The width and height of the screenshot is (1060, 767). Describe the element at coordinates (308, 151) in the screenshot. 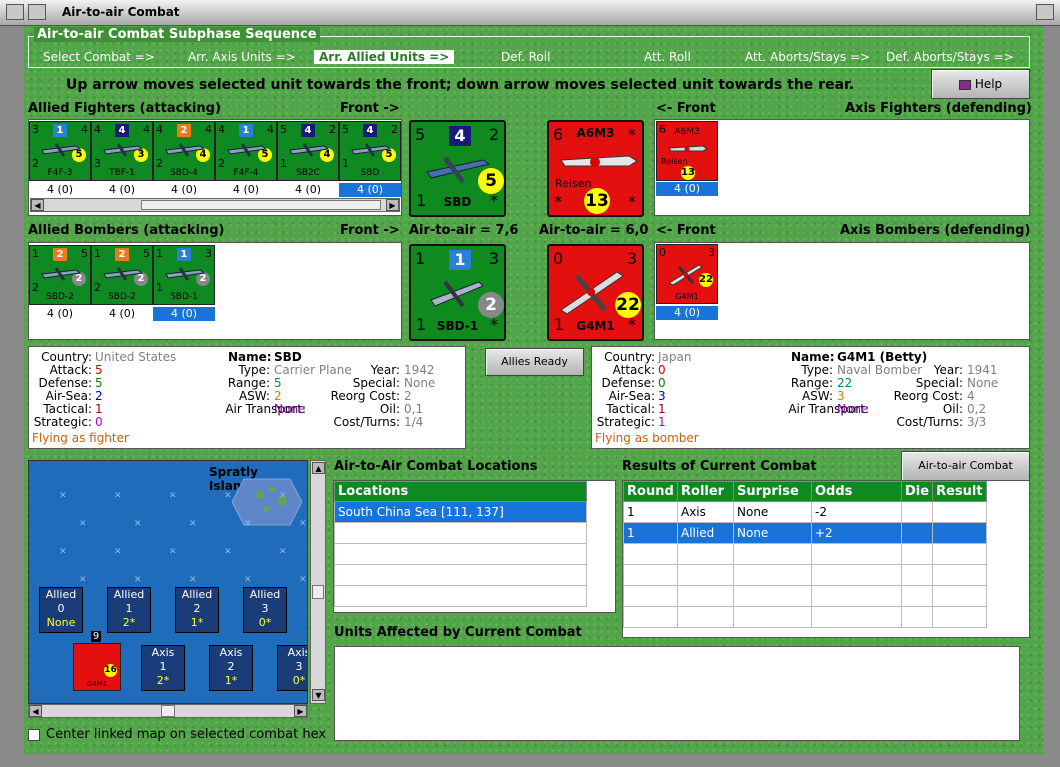

I see `unit-counter: 5 4 2 4 1 SB2C` at that location.